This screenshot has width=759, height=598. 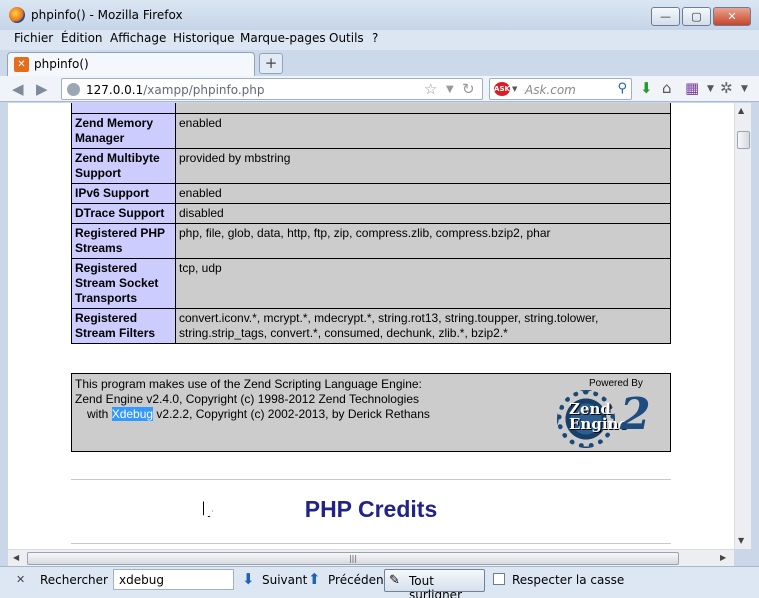 What do you see at coordinates (692, 88) in the screenshot?
I see `apps-grid-icon: ▦` at bounding box center [692, 88].